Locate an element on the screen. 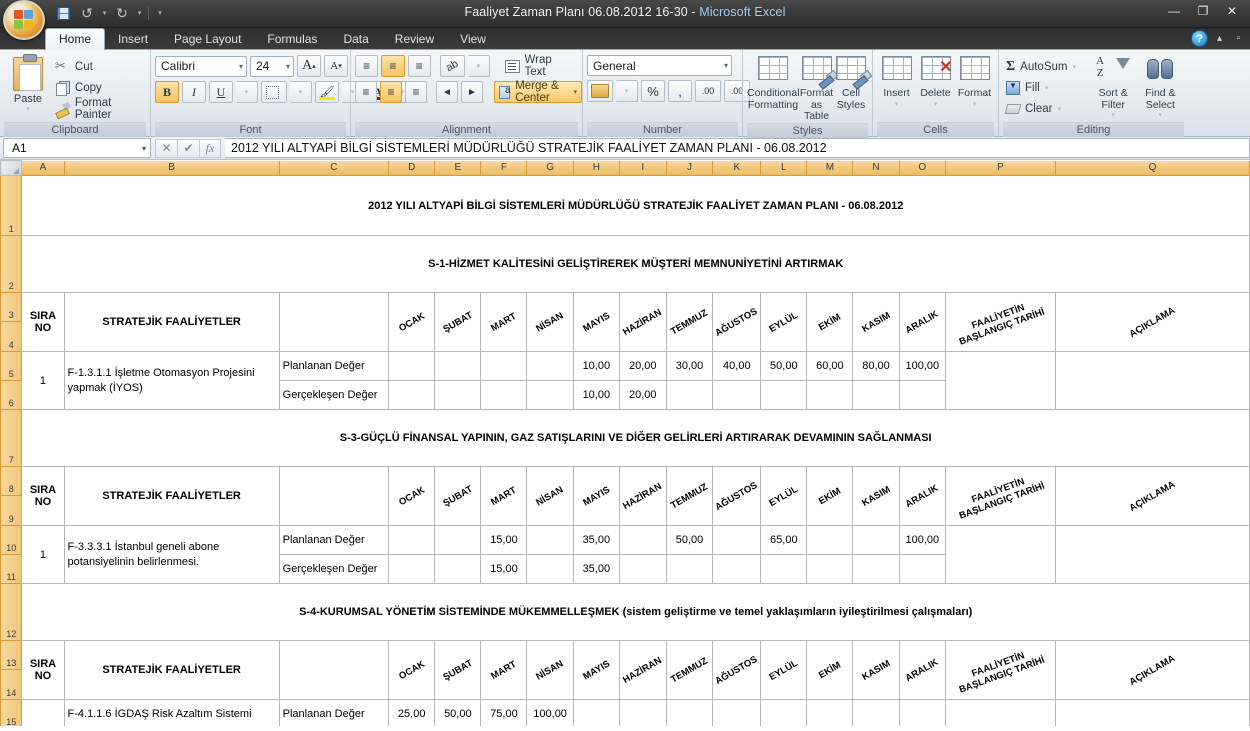 The height and width of the screenshot is (731, 1250). header-description-s1: AÇIKLAMA is located at coordinates (1152, 322).